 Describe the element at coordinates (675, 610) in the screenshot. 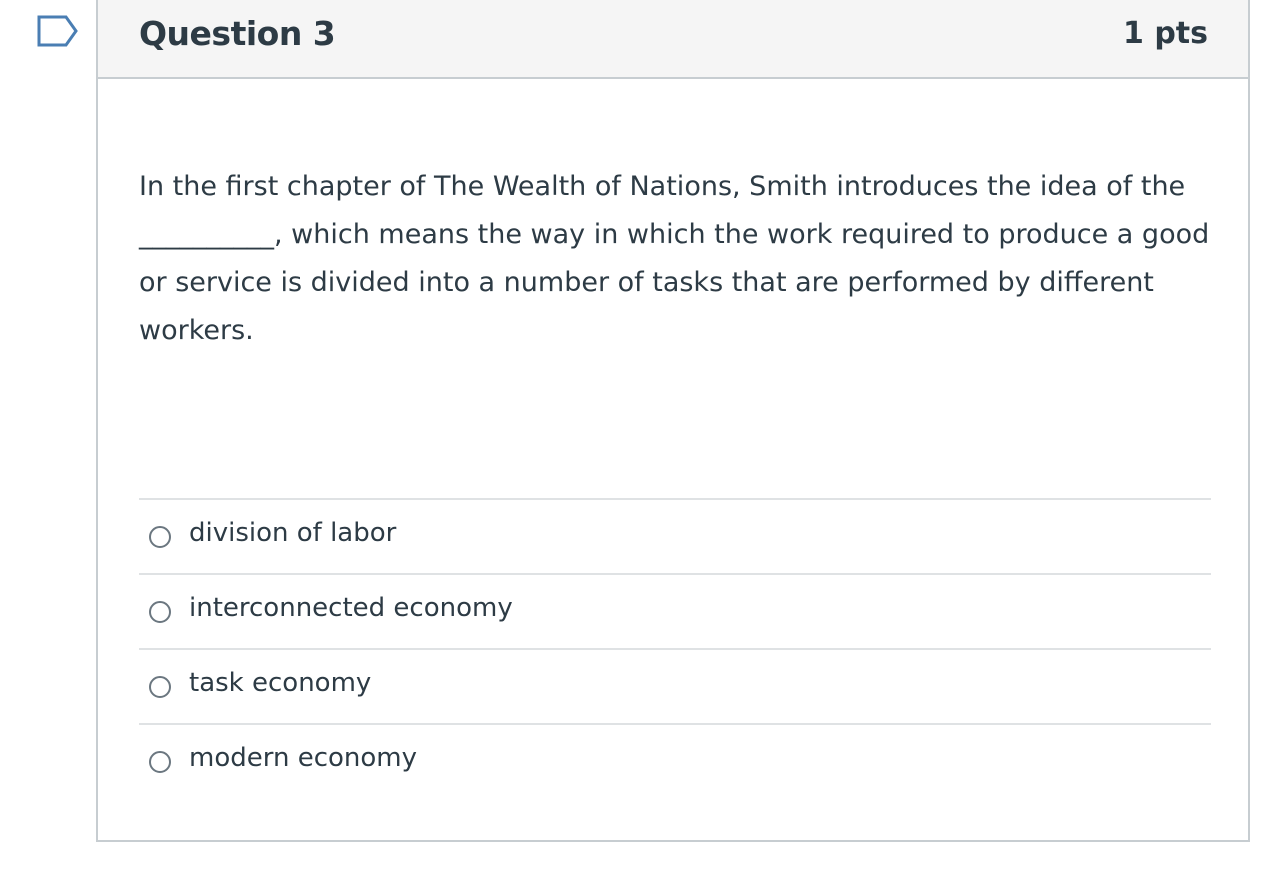

I see `answer-option: interconnected economy` at that location.